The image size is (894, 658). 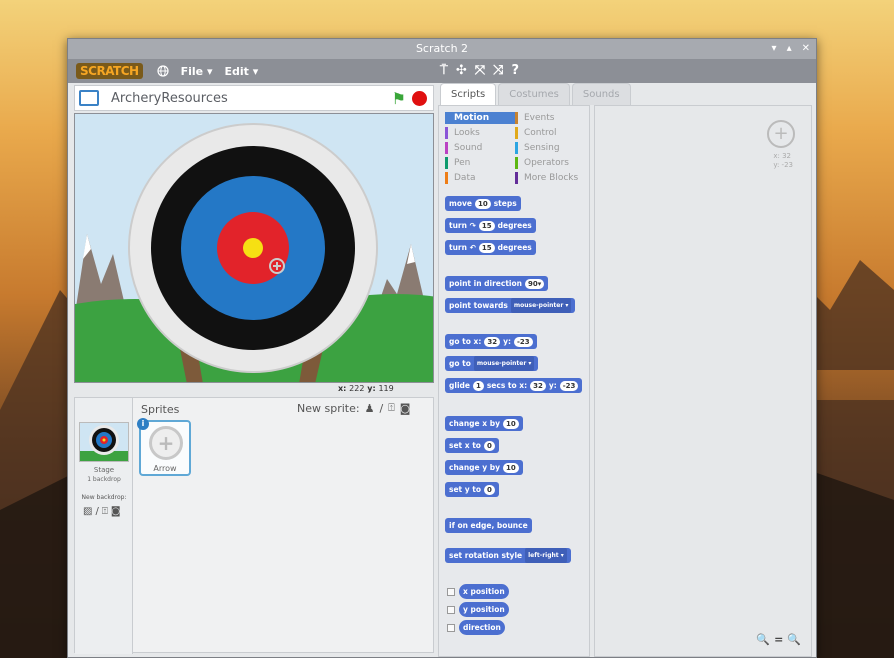 What do you see at coordinates (104, 442) in the screenshot?
I see `stage-thumbnail` at bounding box center [104, 442].